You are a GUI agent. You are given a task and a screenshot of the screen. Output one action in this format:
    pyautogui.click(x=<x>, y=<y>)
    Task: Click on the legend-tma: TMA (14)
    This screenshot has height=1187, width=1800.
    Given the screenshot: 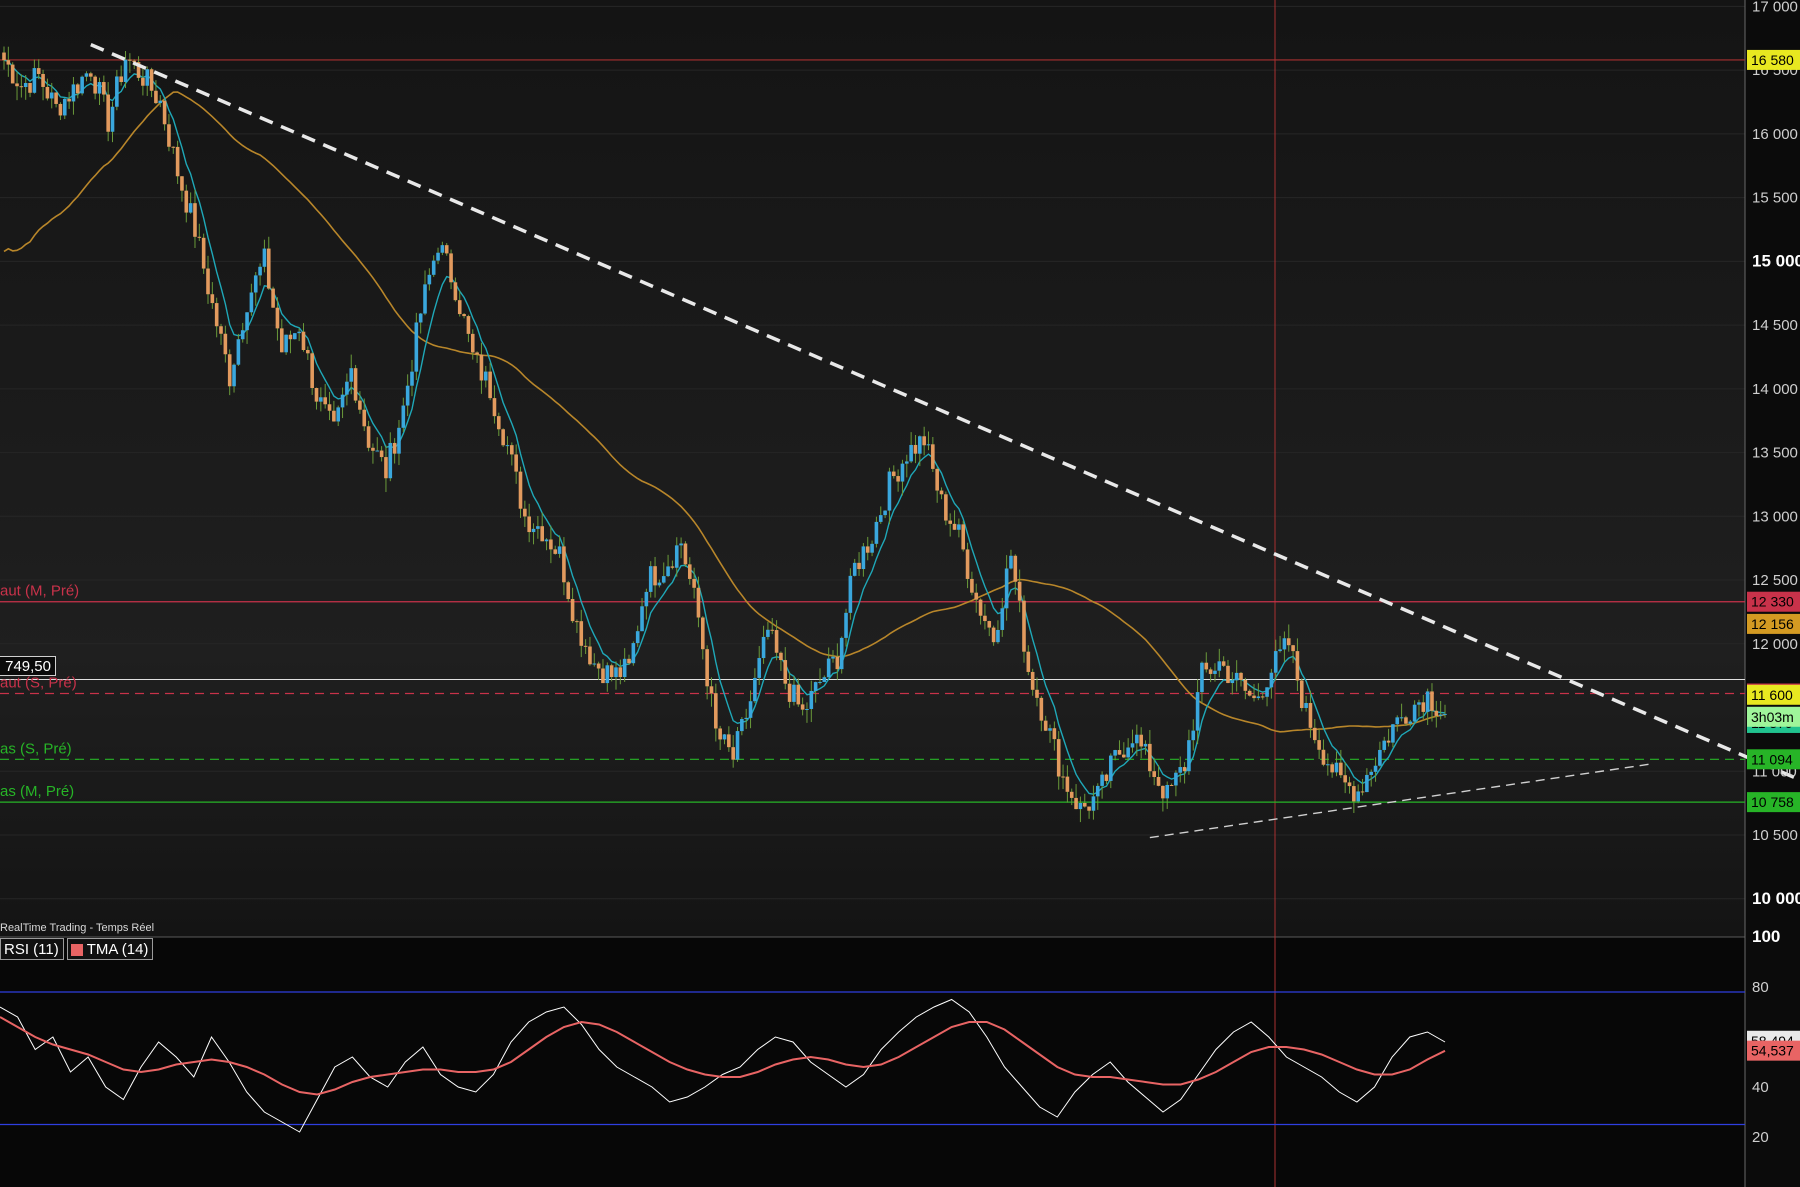 What is the action you would take?
    pyautogui.click(x=110, y=949)
    